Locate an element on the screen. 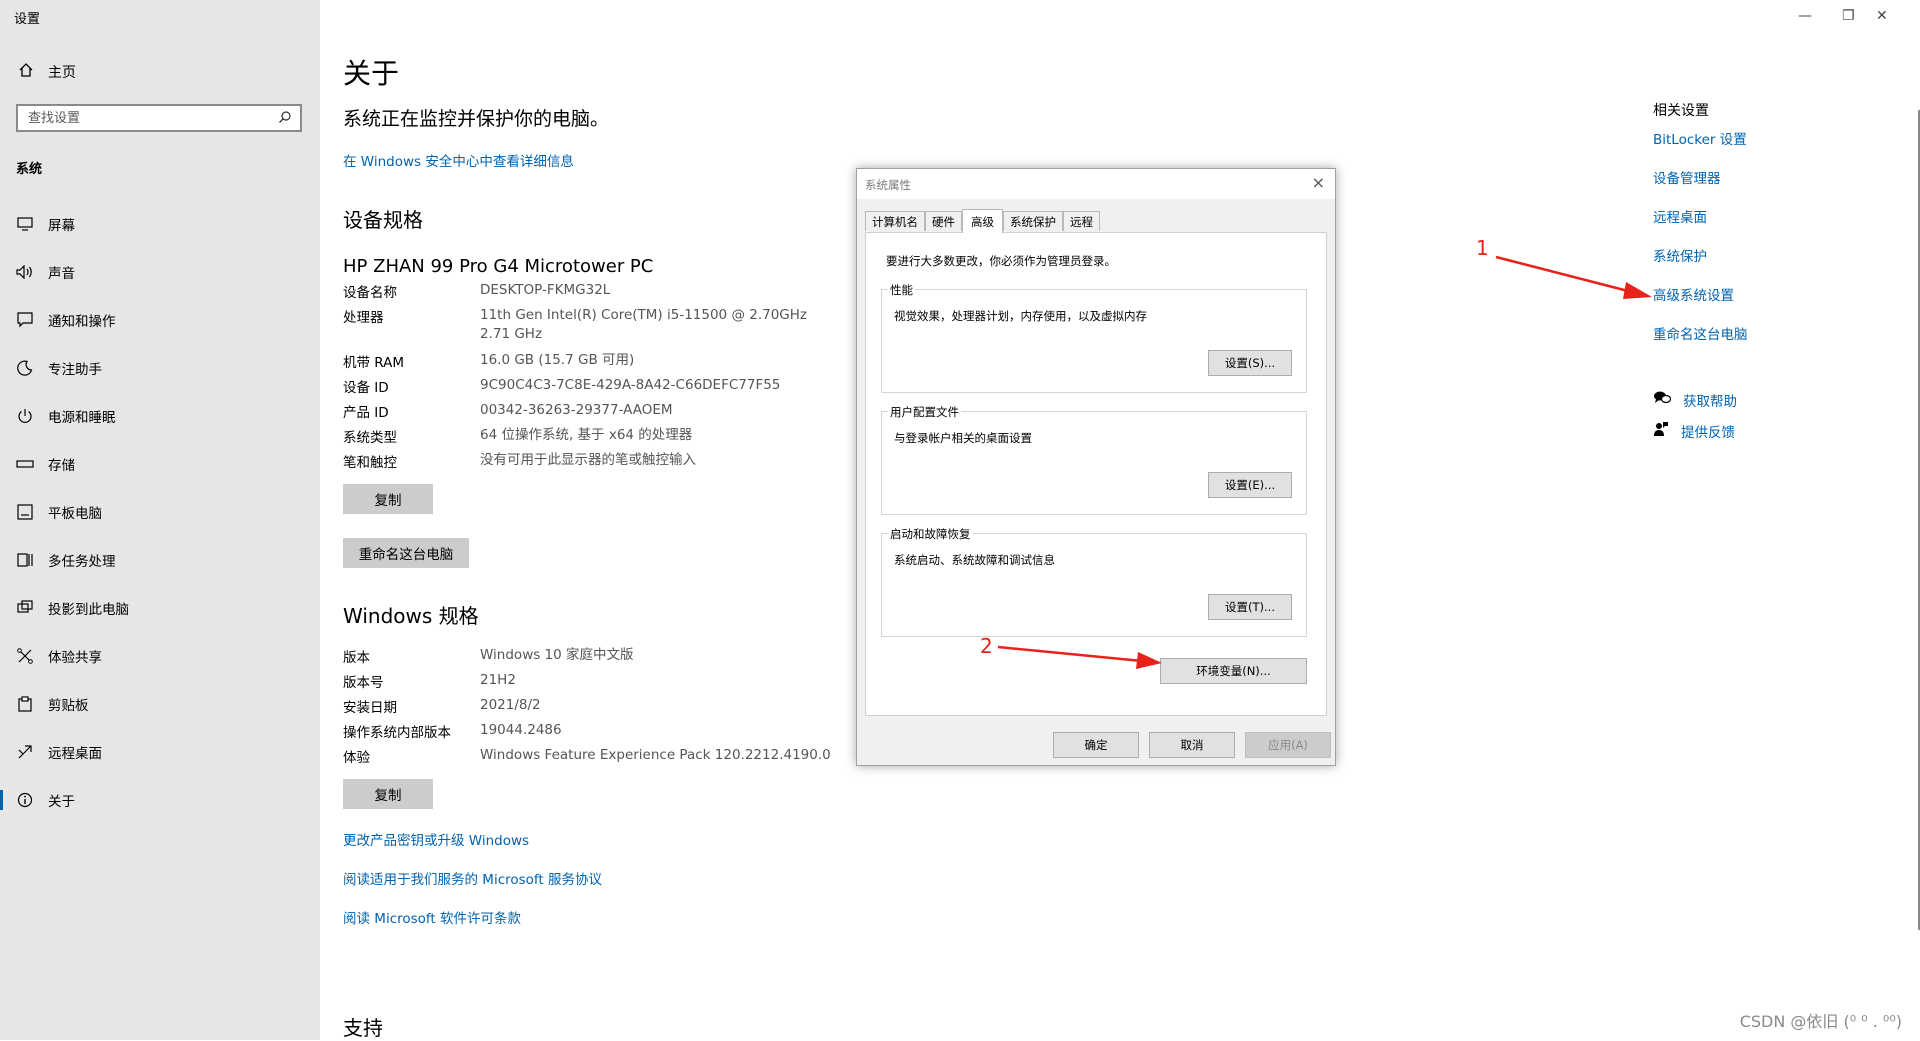 This screenshot has height=1041, width=1920. rename-pc-button: 重命名这台电脑 is located at coordinates (406, 553).